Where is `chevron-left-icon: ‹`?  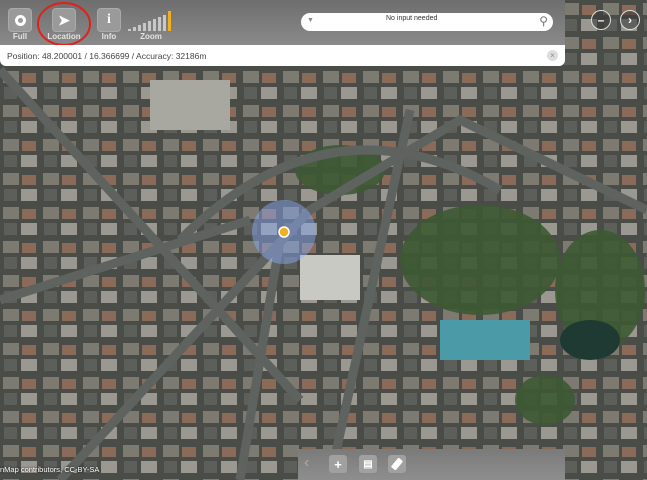
chevron-left-icon: ‹ is located at coordinates (306, 463).